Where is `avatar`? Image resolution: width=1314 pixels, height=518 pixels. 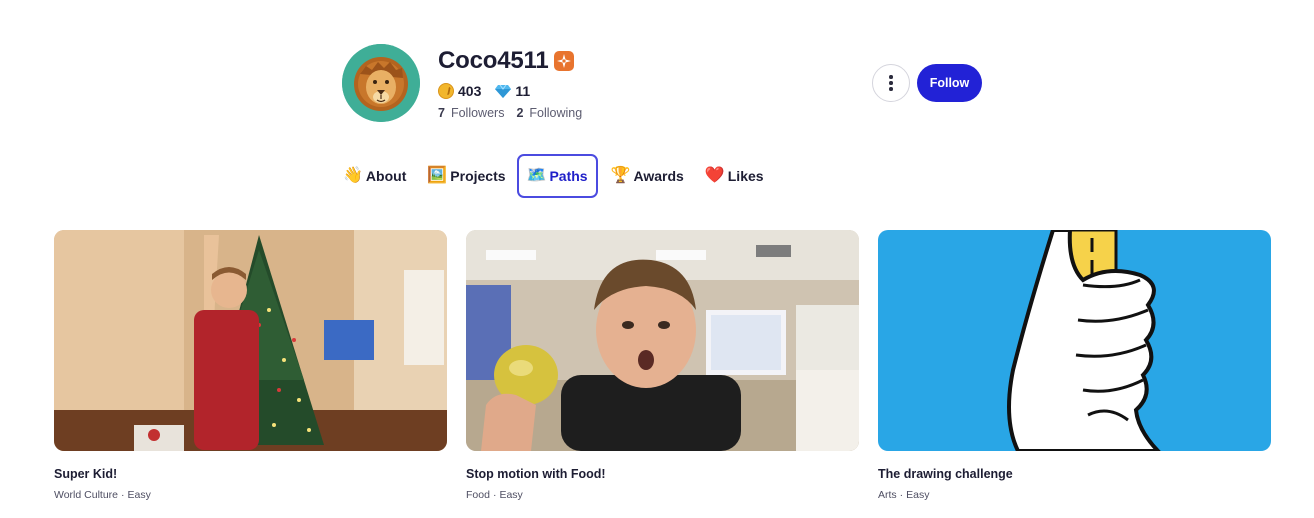 avatar is located at coordinates (381, 83).